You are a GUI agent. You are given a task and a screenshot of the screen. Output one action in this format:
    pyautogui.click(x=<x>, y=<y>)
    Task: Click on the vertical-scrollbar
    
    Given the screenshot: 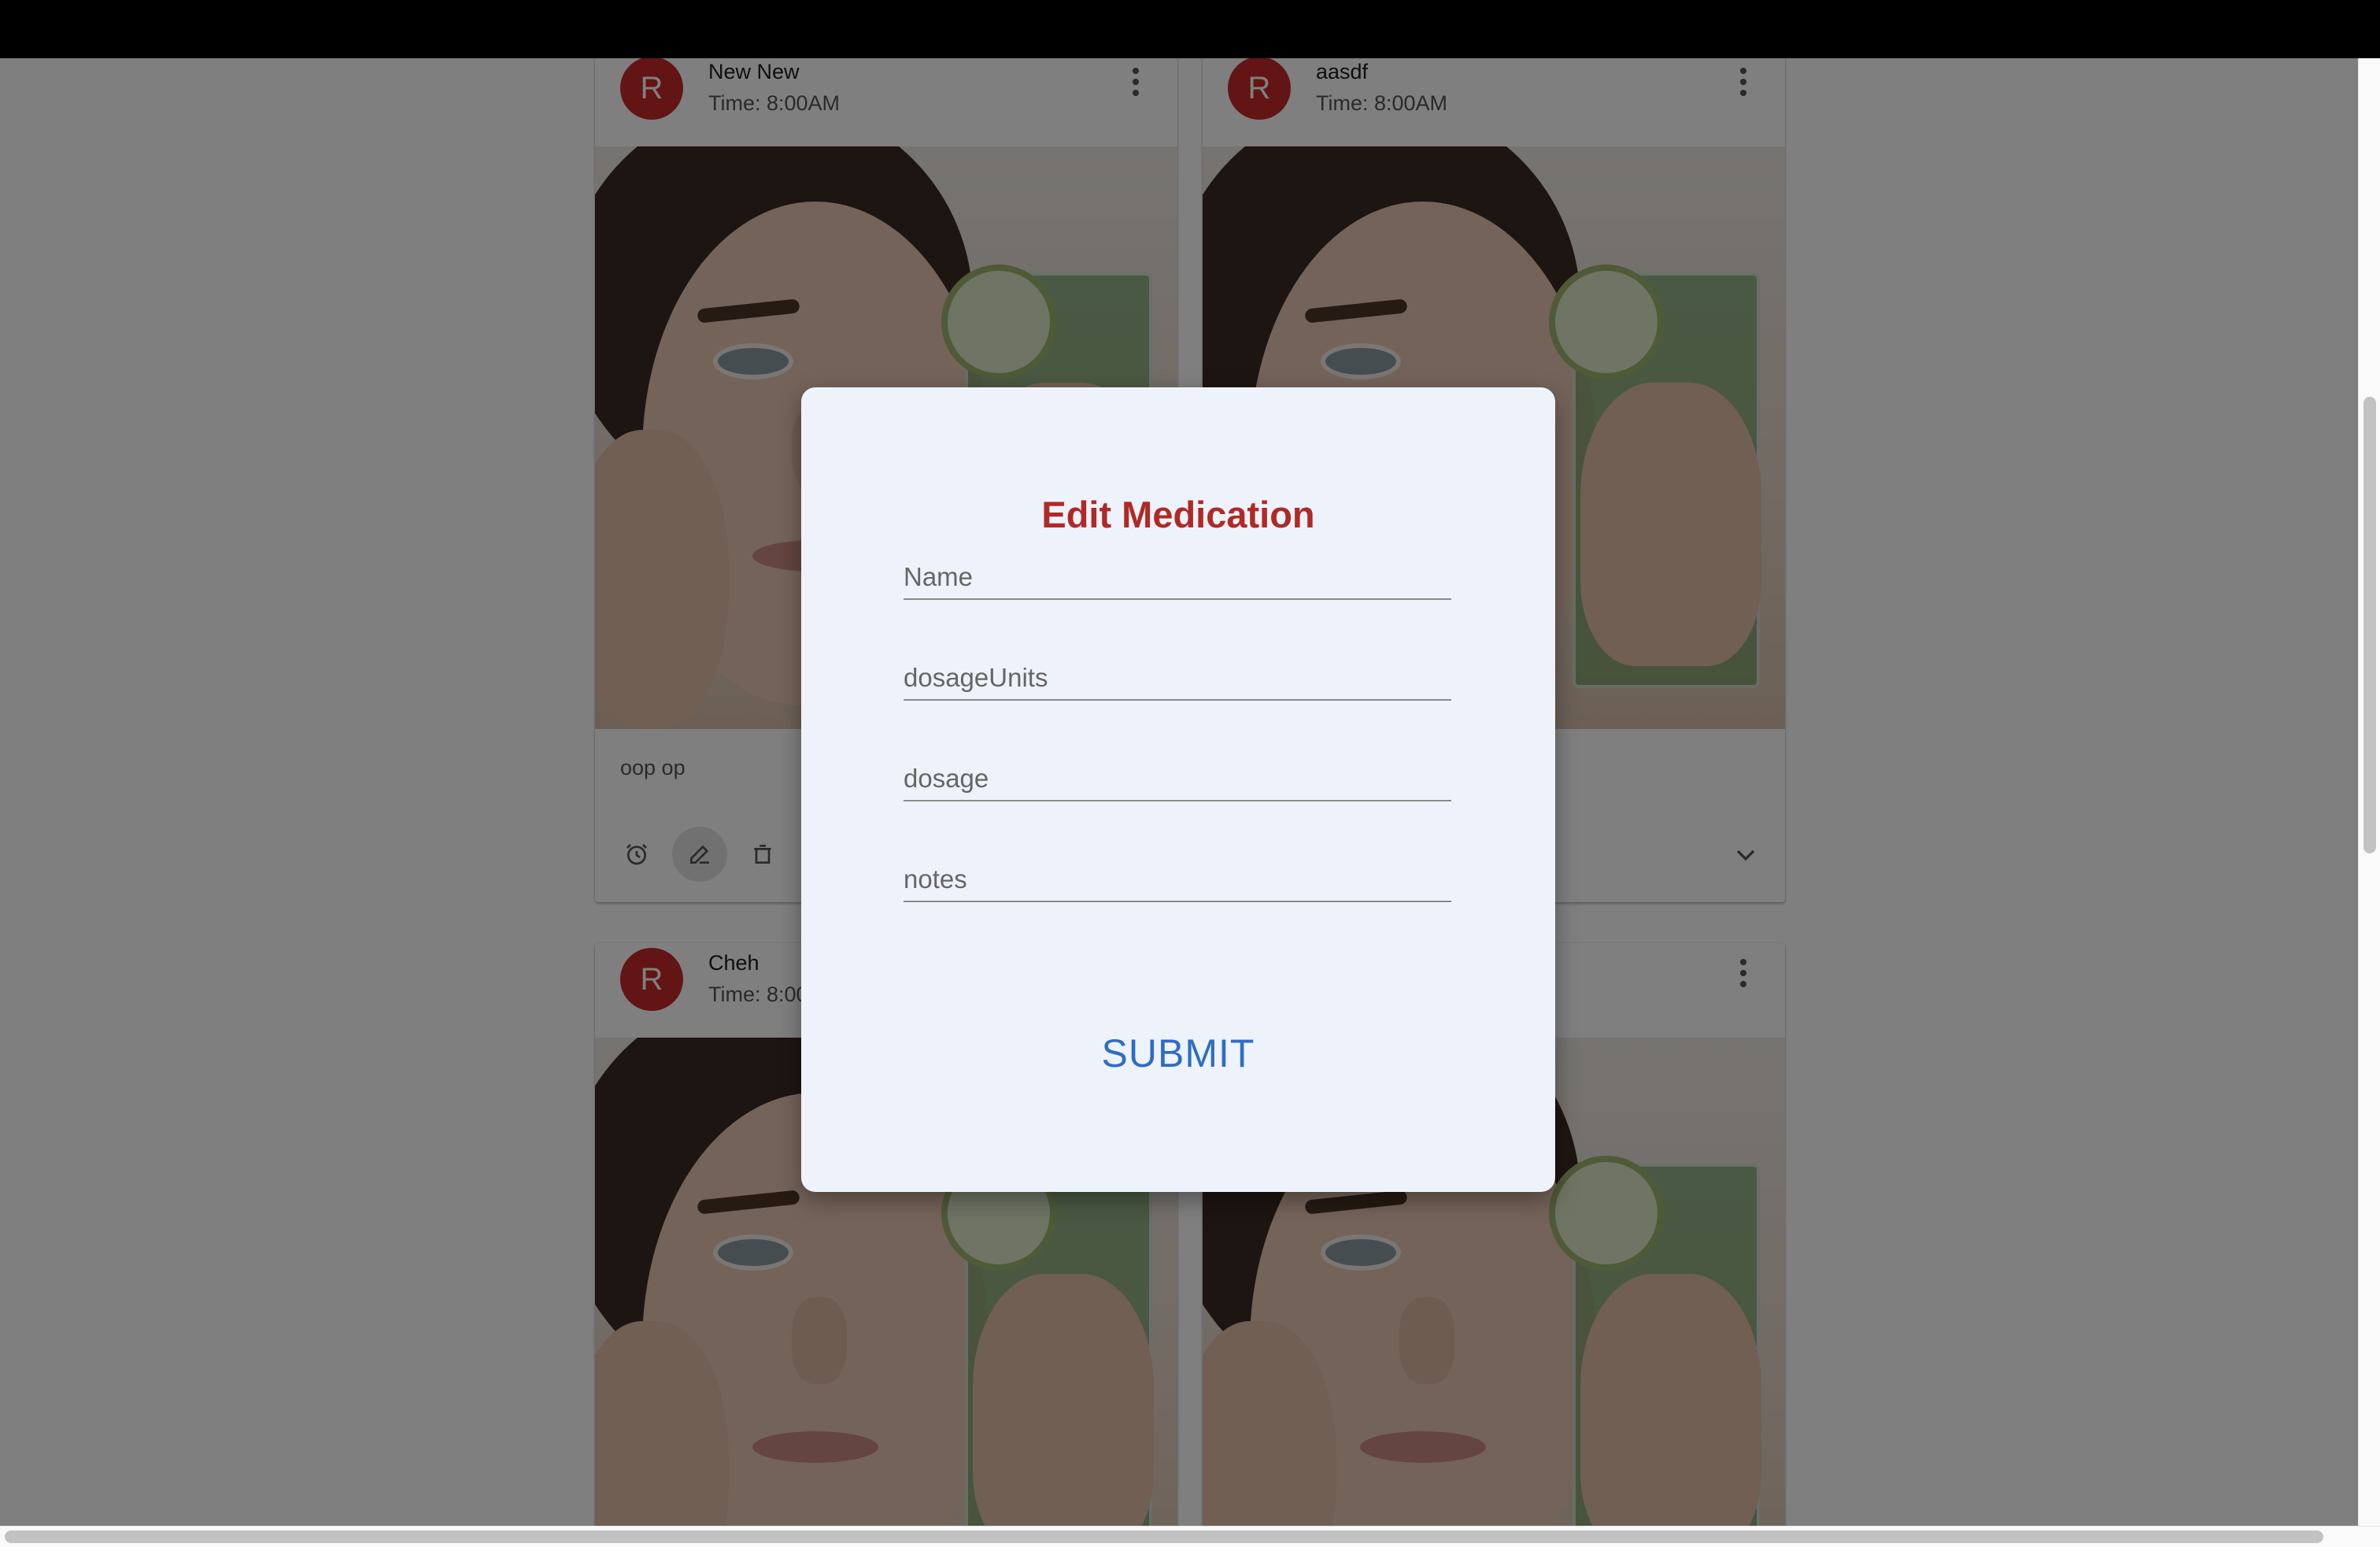 What is the action you would take?
    pyautogui.click(x=2369, y=792)
    